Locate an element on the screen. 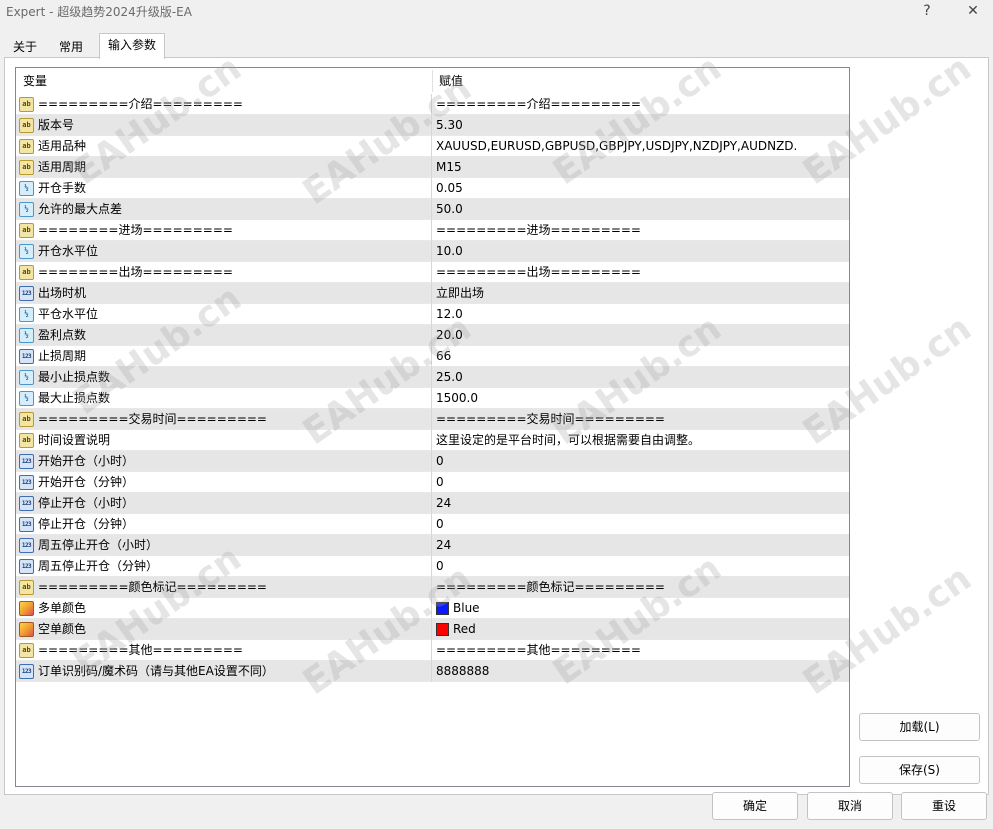 The width and height of the screenshot is (993, 829). load-button: 加载(L) is located at coordinates (919, 727).